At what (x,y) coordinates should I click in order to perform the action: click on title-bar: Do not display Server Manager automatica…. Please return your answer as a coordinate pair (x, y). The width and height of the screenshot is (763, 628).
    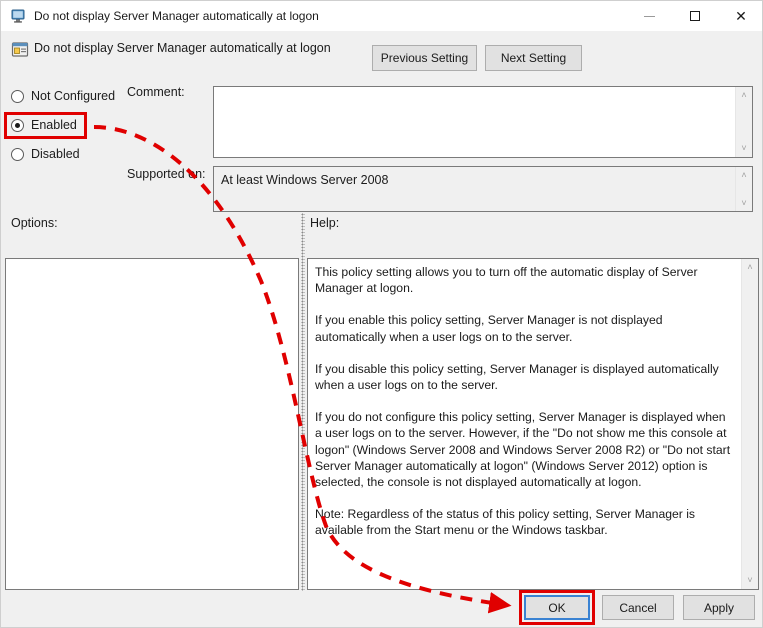
    Looking at the image, I should click on (381, 16).